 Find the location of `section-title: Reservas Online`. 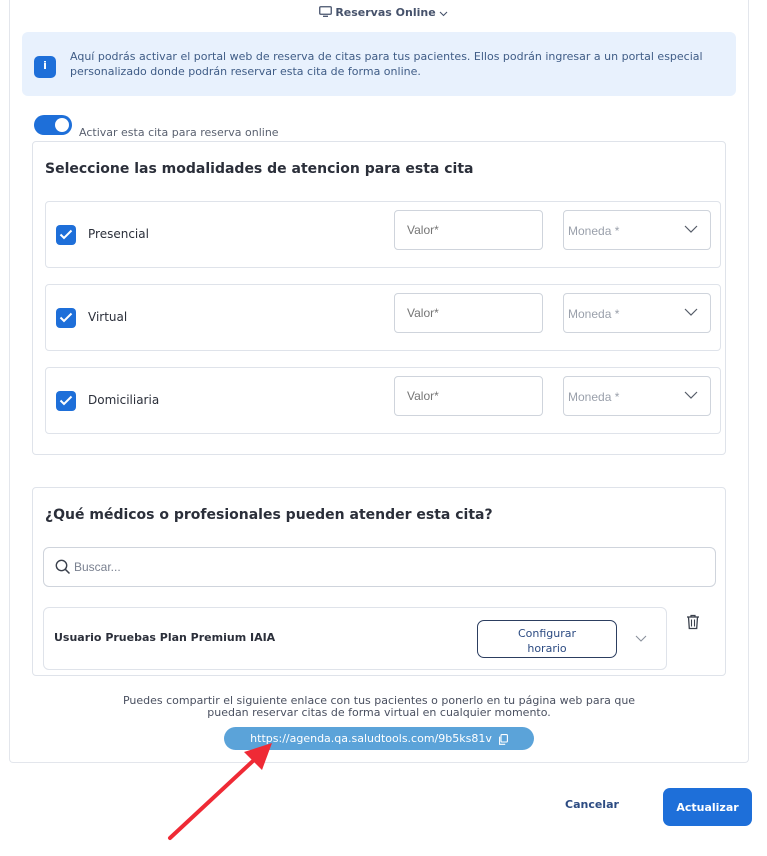

section-title: Reservas Online is located at coordinates (385, 12).